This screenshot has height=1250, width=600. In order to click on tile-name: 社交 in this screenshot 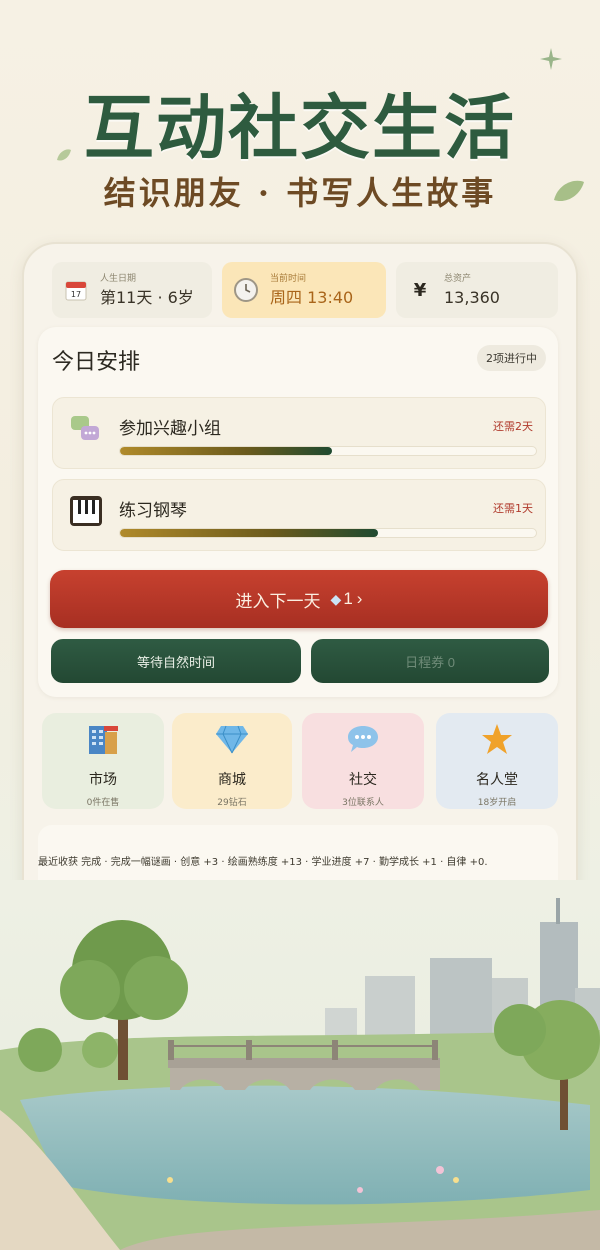, I will do `click(363, 780)`.